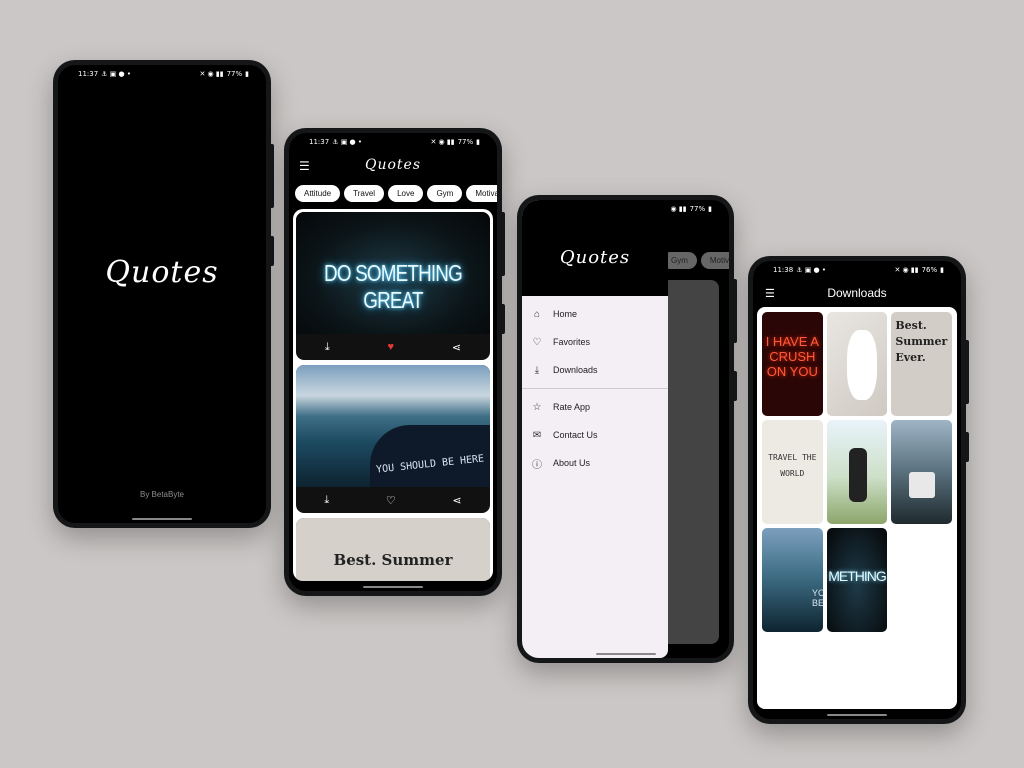  Describe the element at coordinates (595, 342) in the screenshot. I see `drawer-item-favorites: ♡ Favorites` at that location.